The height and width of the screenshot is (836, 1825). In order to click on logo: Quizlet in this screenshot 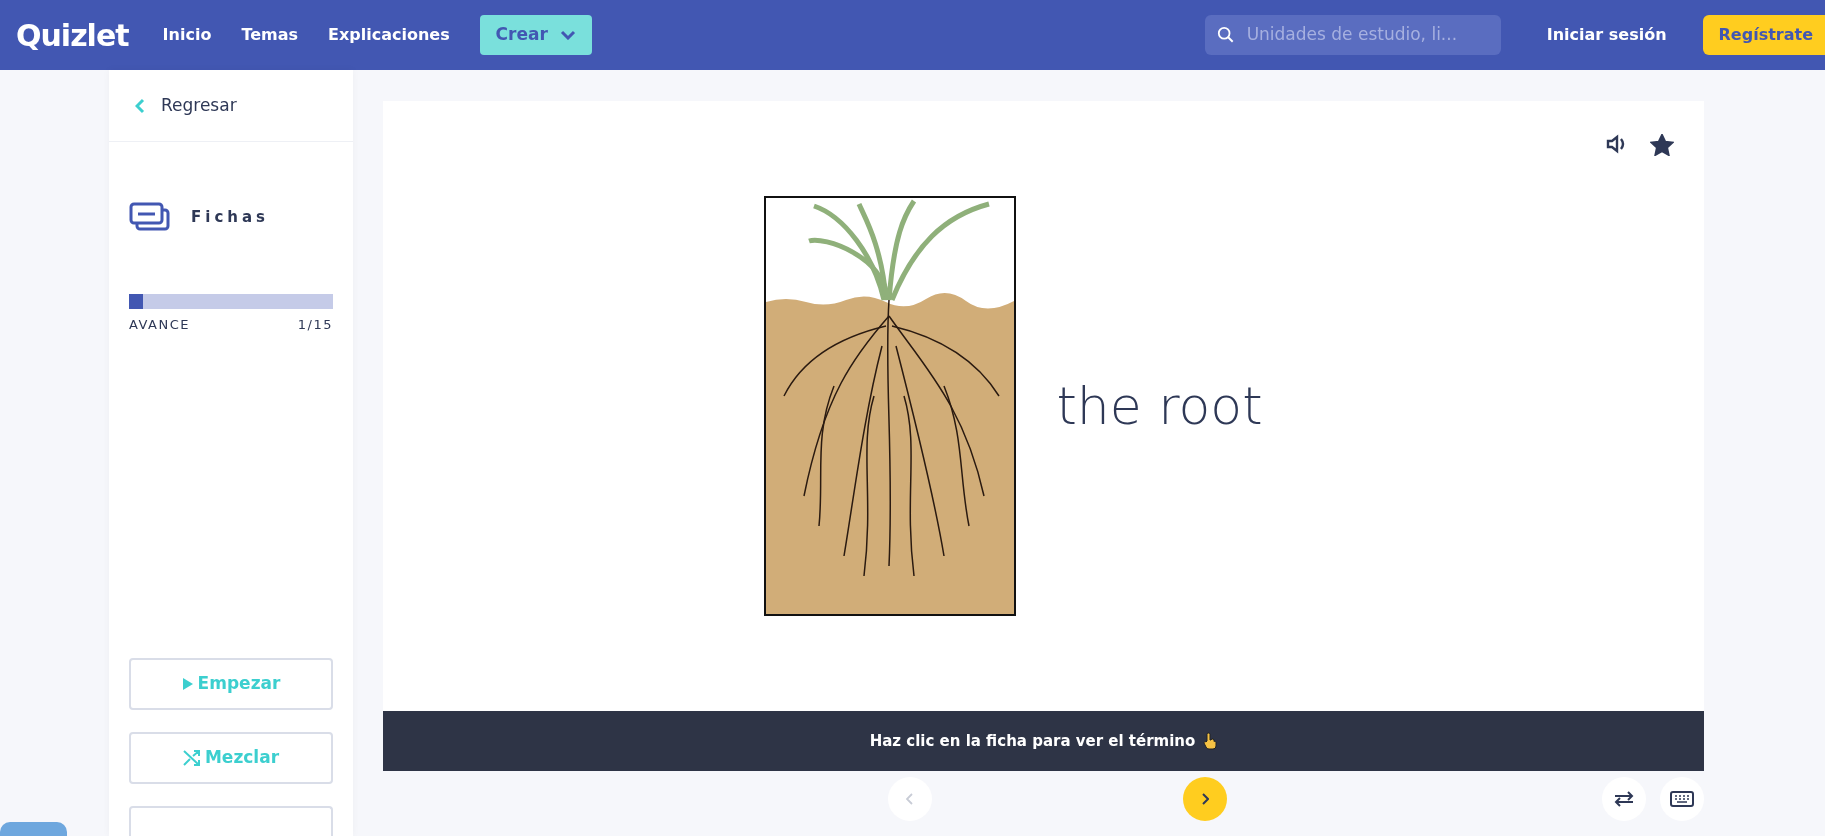, I will do `click(72, 35)`.